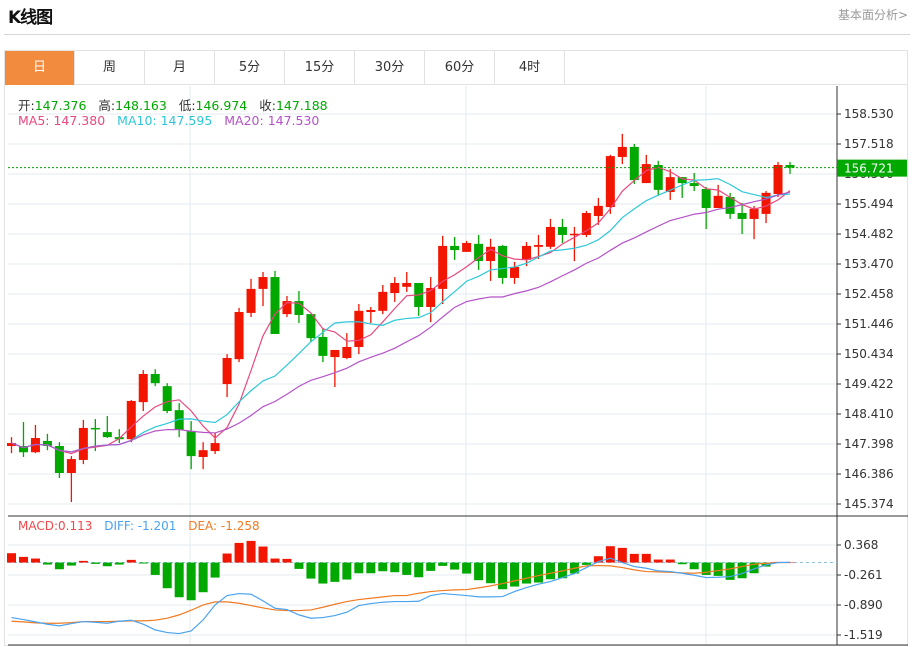 Image resolution: width=914 pixels, height=647 pixels. What do you see at coordinates (869, 294) in the screenshot?
I see `y-tick-label: 152.458` at bounding box center [869, 294].